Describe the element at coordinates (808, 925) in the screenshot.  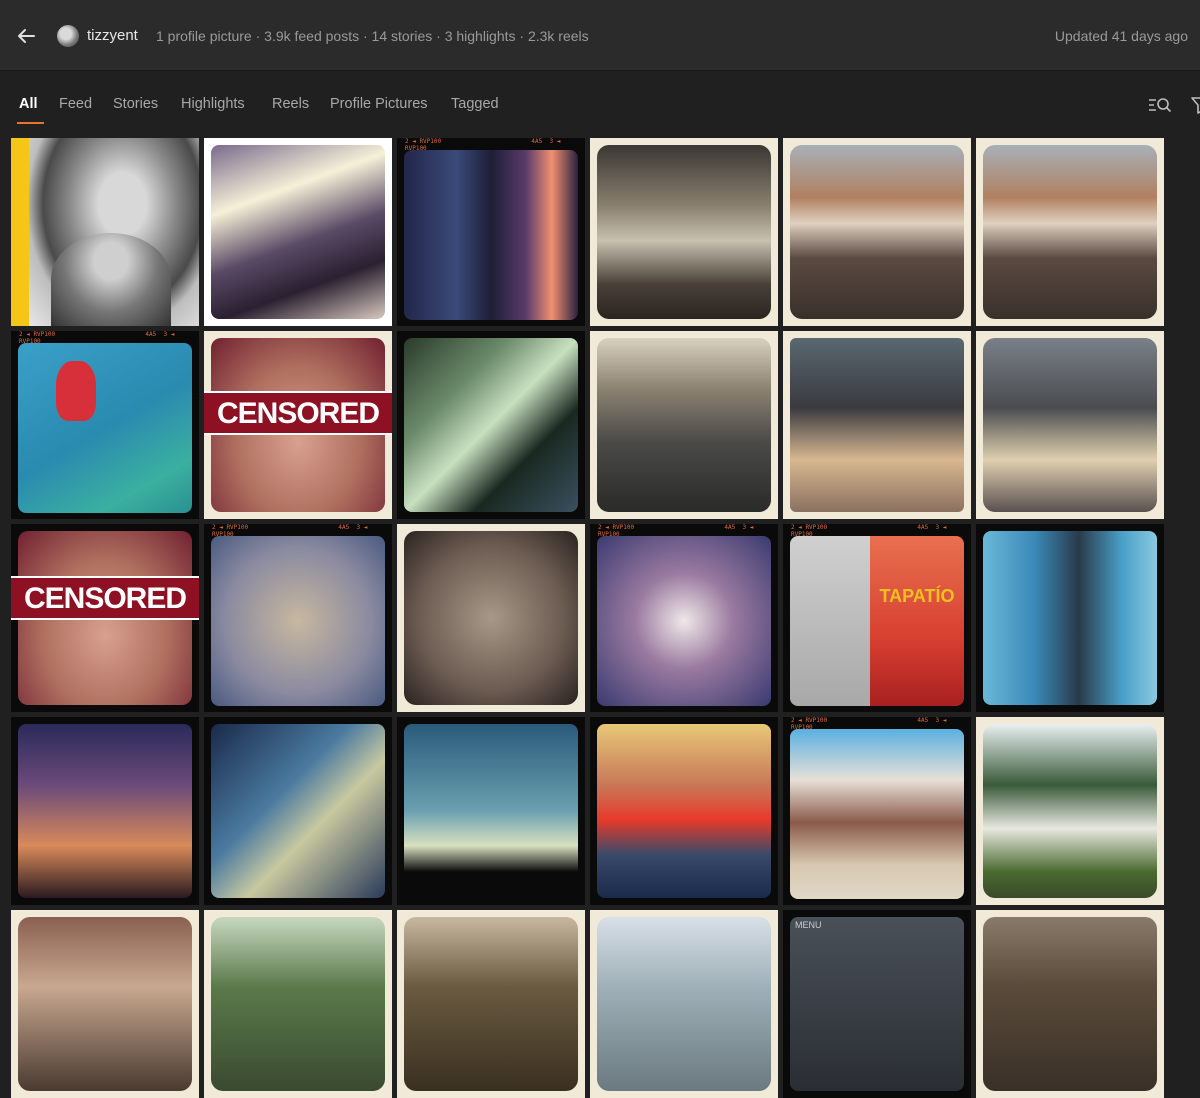
I see `menu-label: MENU` at that location.